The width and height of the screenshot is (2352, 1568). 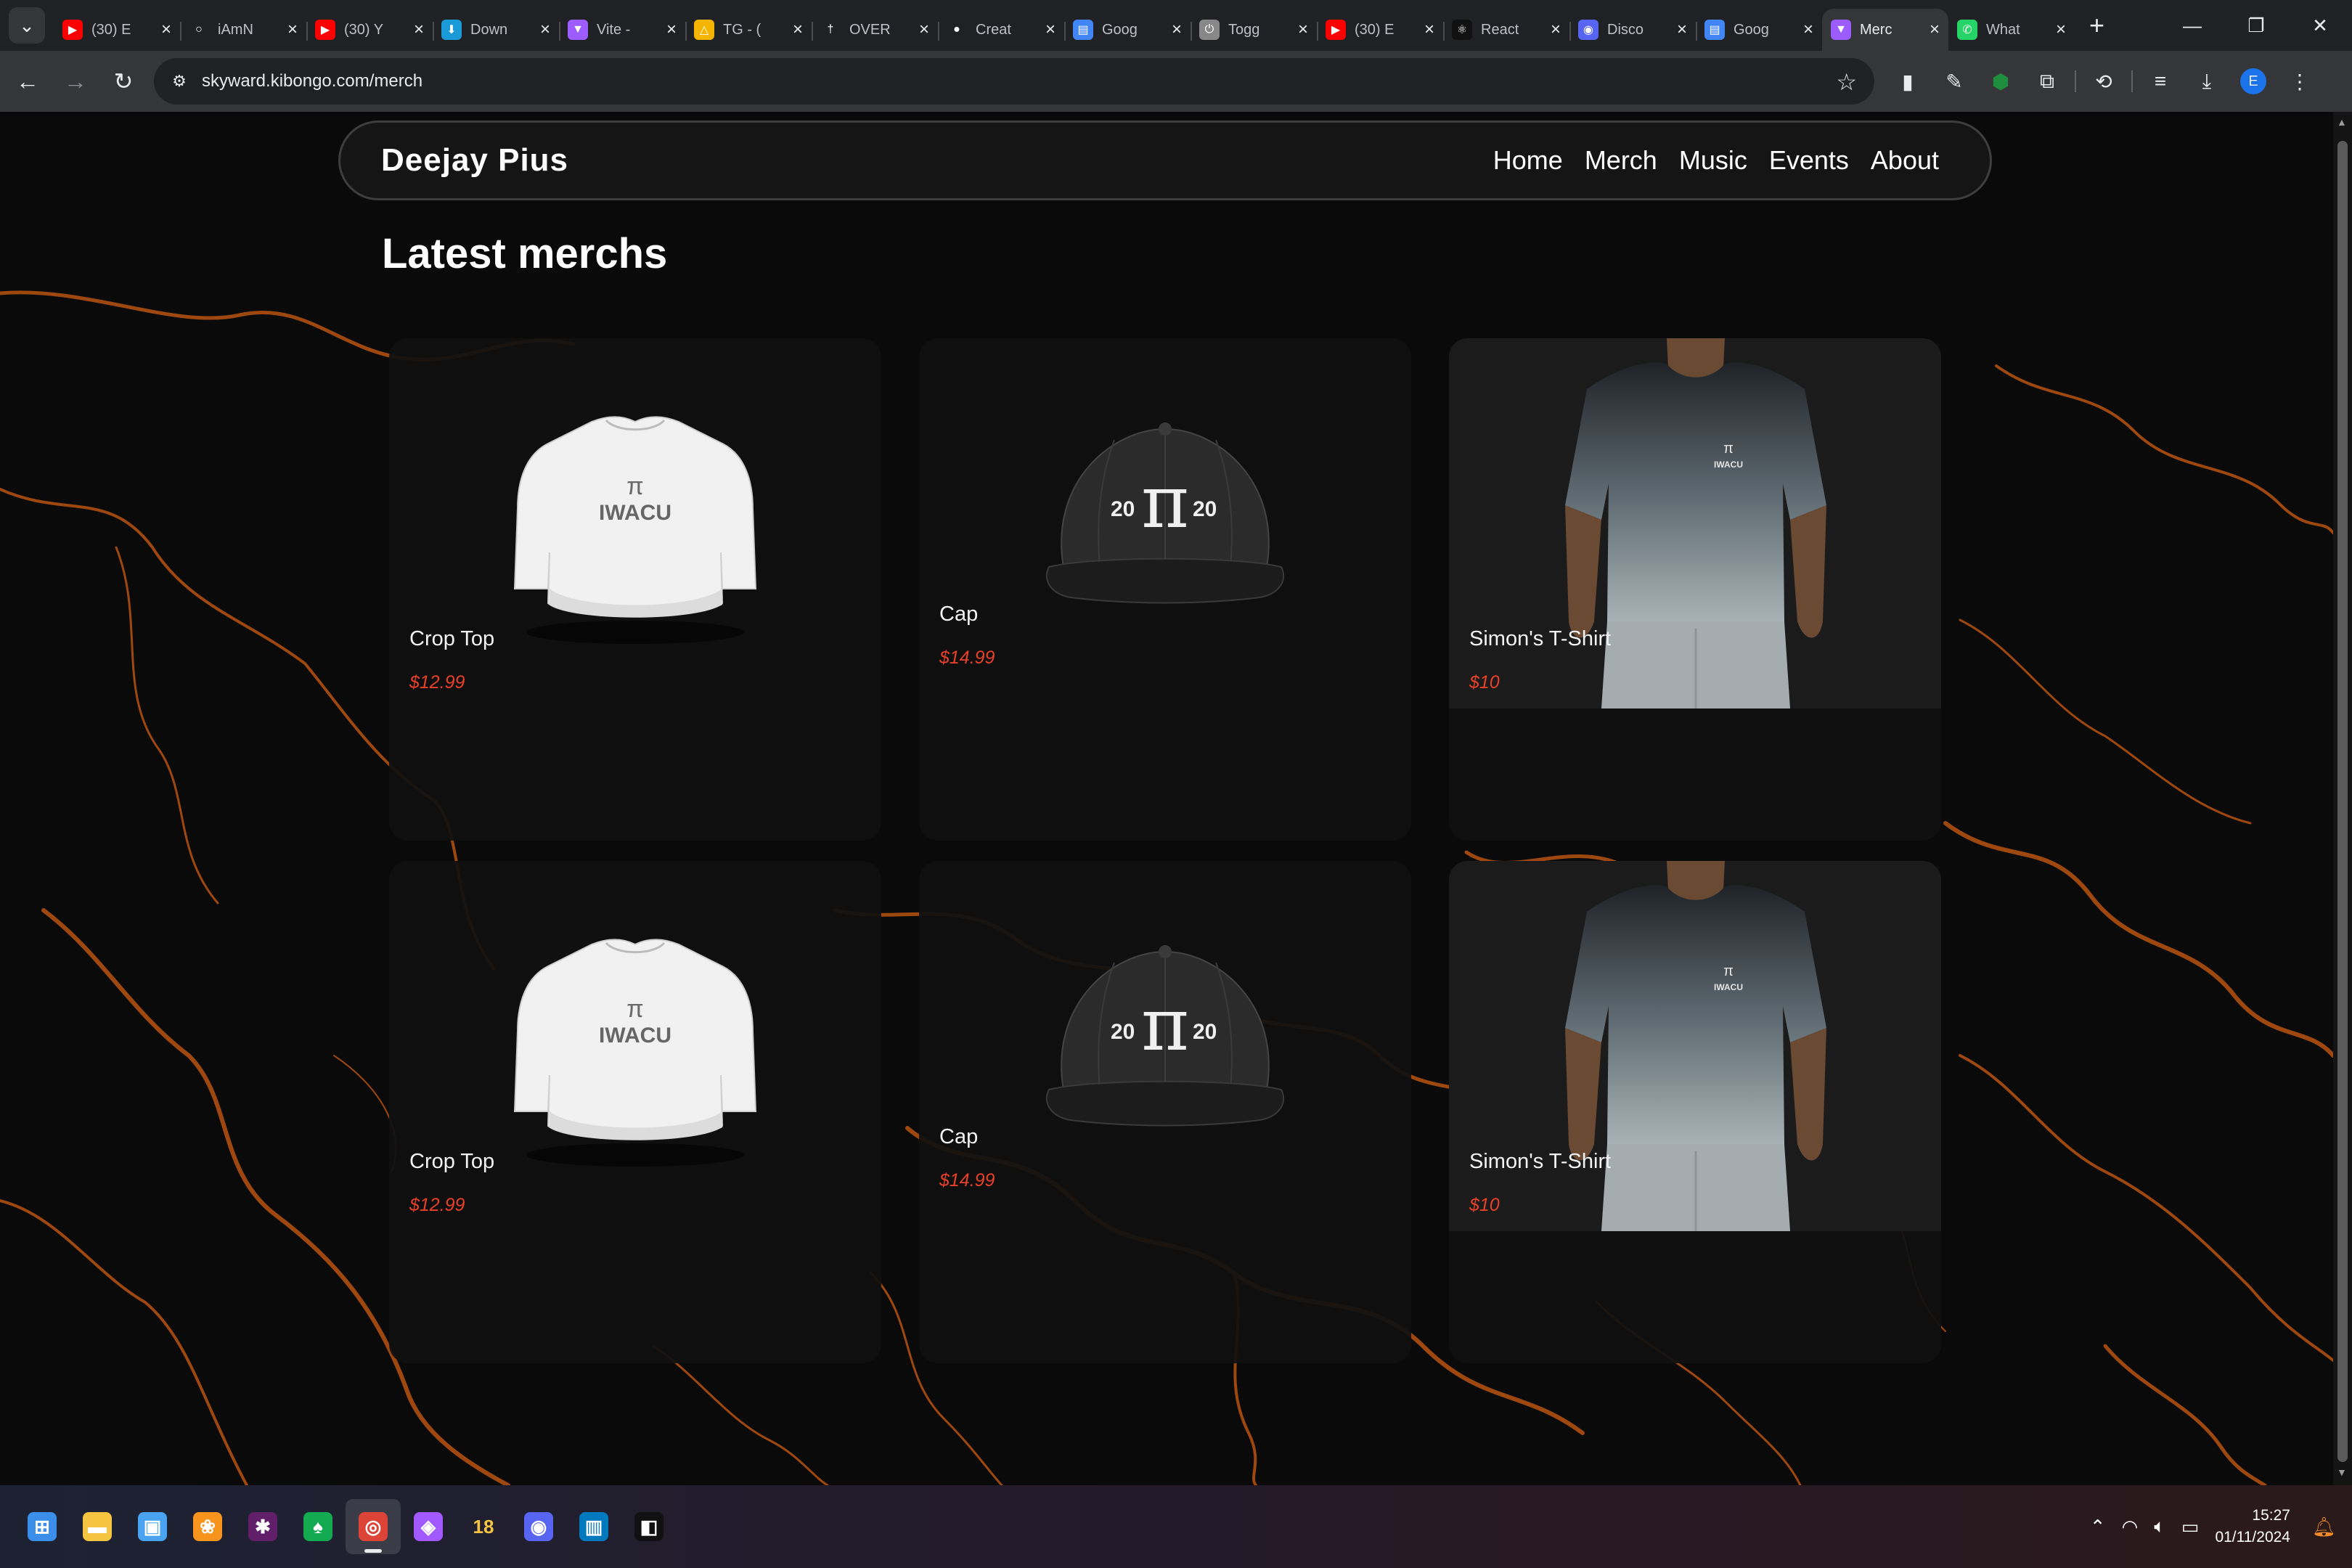 What do you see at coordinates (2130, 1527) in the screenshot?
I see `wifi-icon: ◠` at bounding box center [2130, 1527].